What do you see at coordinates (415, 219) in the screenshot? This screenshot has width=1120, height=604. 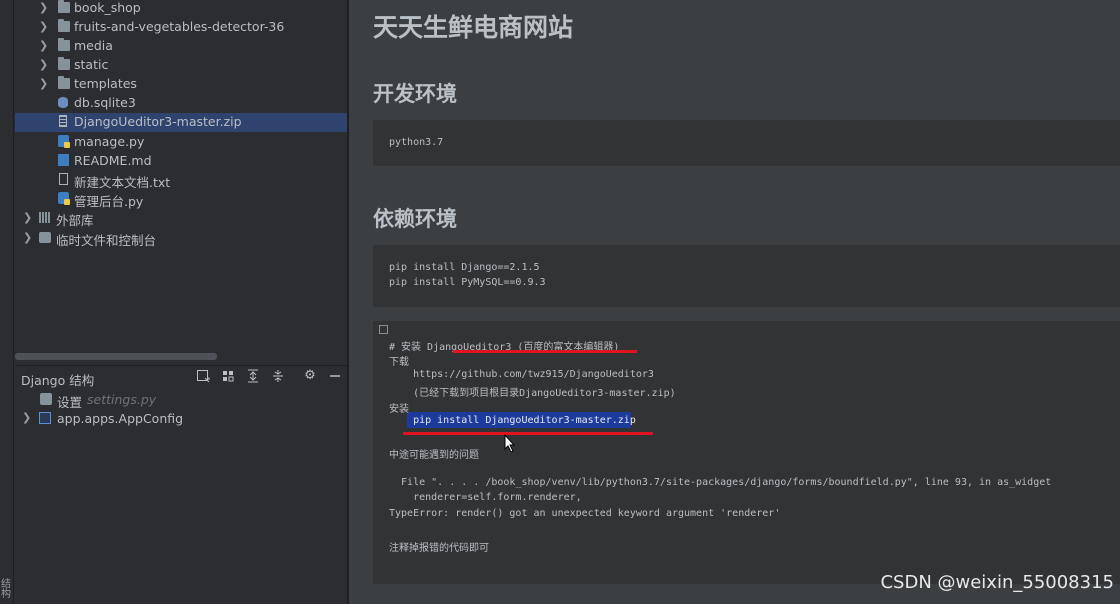 I see `section-heading-deps: 依赖环境` at bounding box center [415, 219].